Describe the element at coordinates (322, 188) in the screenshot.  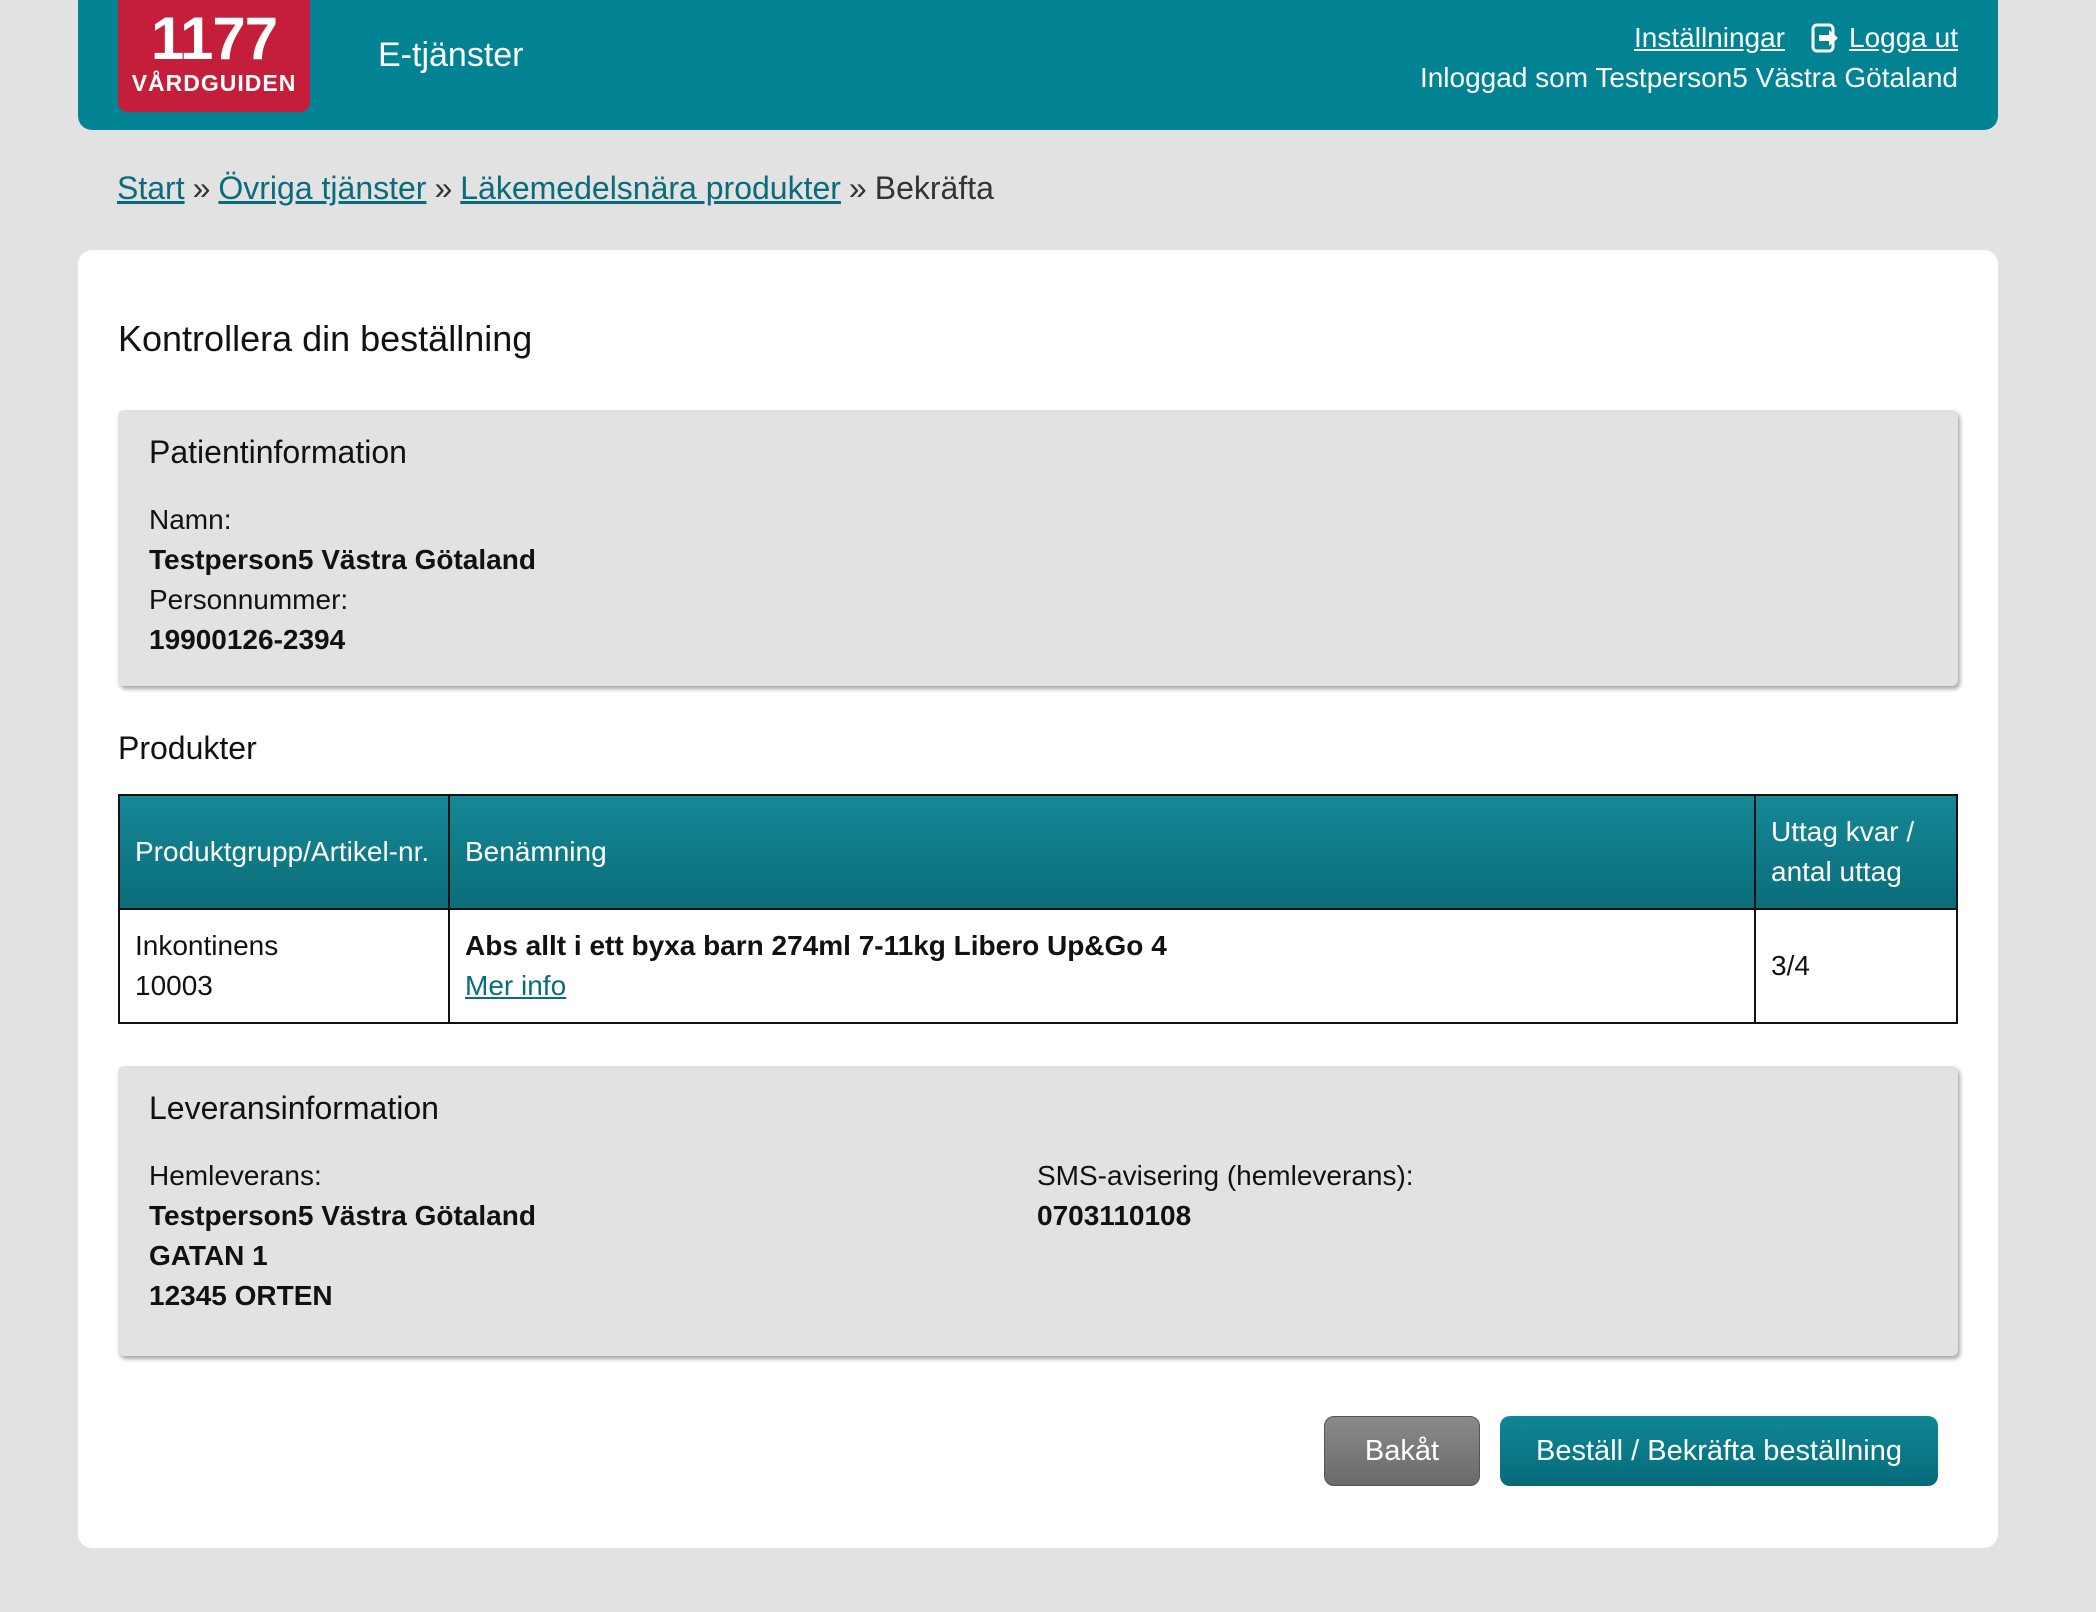
I see `breadcrumb-other-services: Övriga tjänster` at that location.